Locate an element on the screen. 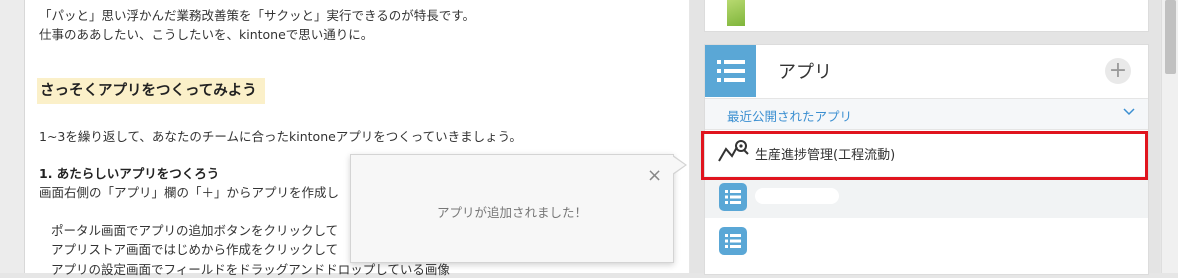 This screenshot has height=278, width=1178. chevron-down-icon is located at coordinates (1129, 112).